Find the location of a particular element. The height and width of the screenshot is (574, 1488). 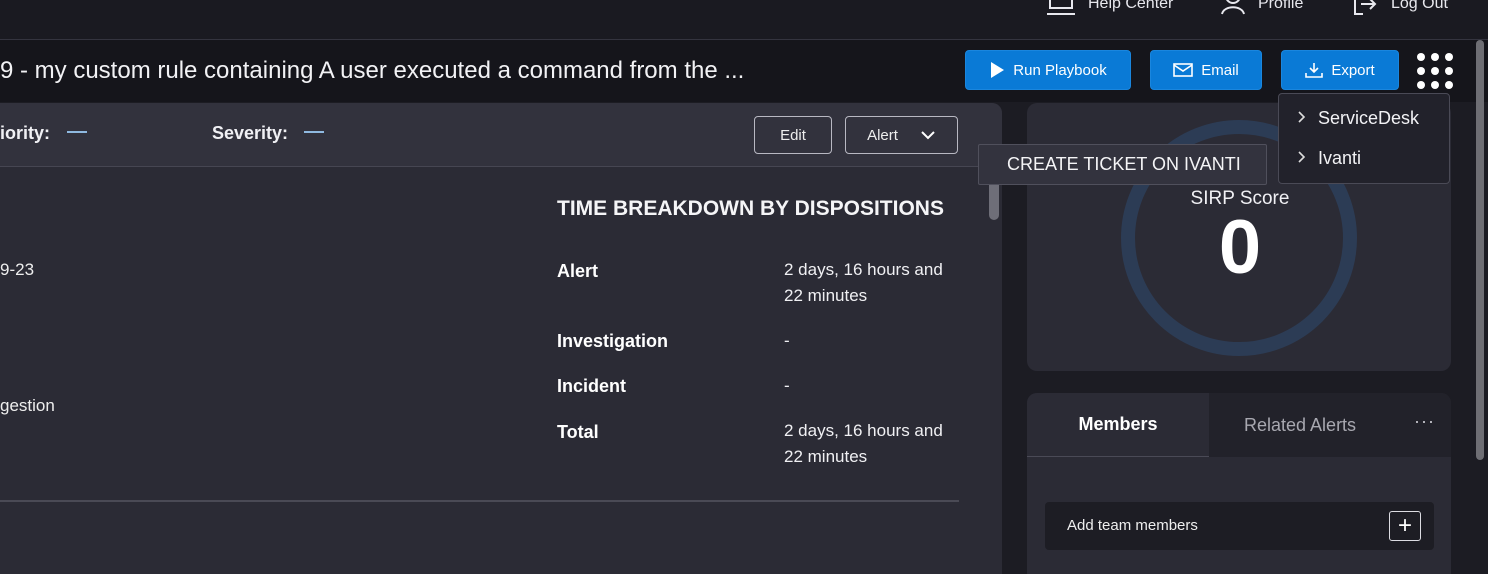

breakdown-label-total: Total is located at coordinates (578, 432).